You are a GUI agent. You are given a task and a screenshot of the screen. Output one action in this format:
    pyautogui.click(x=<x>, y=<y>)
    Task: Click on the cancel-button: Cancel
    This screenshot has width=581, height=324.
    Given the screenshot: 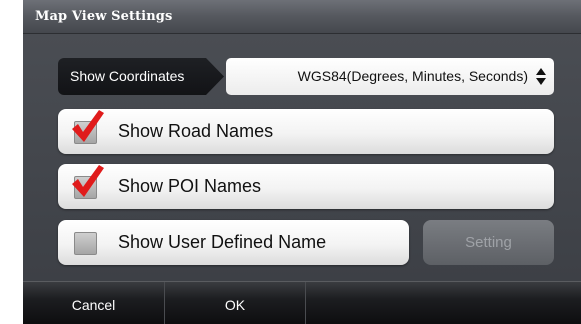 What is the action you would take?
    pyautogui.click(x=94, y=303)
    